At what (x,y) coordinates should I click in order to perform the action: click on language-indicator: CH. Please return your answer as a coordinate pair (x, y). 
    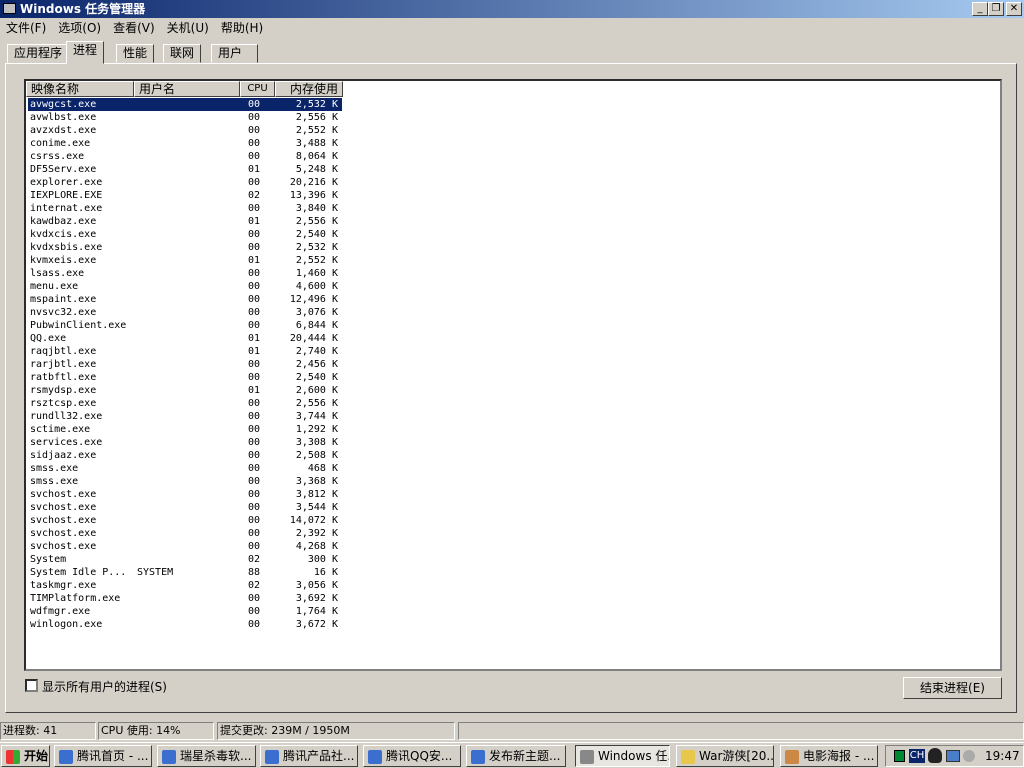
    Looking at the image, I should click on (917, 756).